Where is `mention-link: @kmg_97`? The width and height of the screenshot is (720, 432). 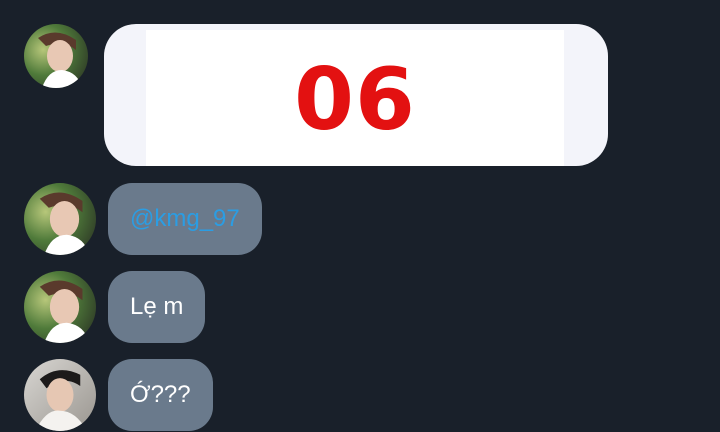 mention-link: @kmg_97 is located at coordinates (185, 219).